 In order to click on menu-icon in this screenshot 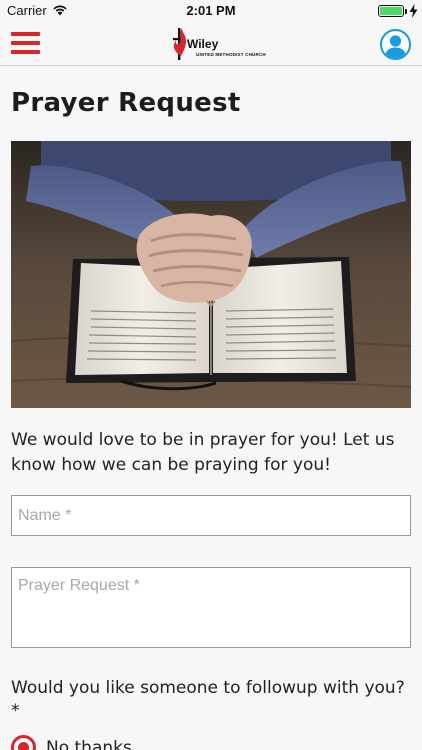, I will do `click(25, 44)`.